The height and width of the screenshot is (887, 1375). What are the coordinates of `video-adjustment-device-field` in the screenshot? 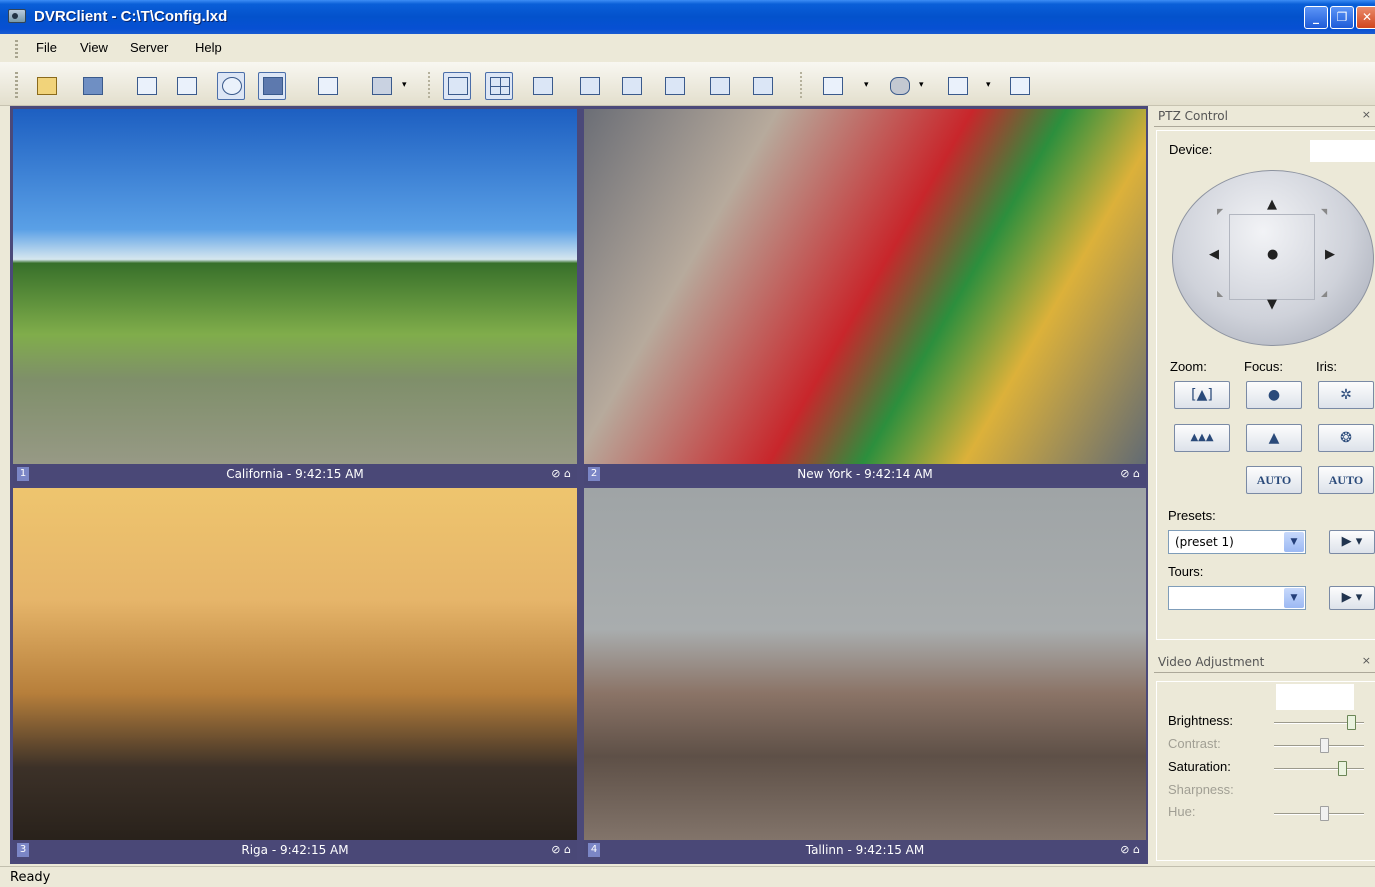 It's located at (1315, 697).